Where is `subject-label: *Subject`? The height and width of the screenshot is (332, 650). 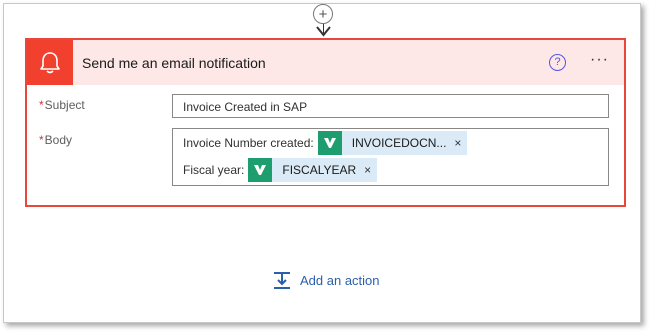 subject-label: *Subject is located at coordinates (62, 105).